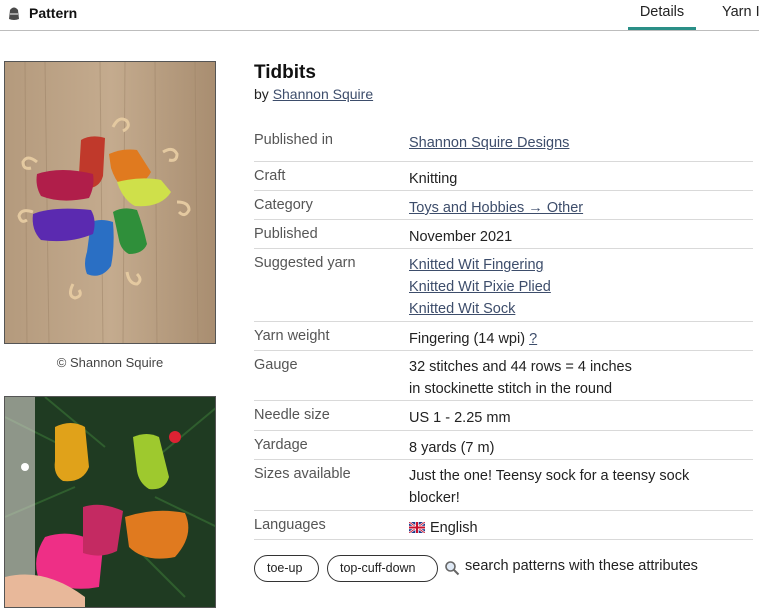 The image size is (759, 614). What do you see at coordinates (276, 365) in the screenshot?
I see `detail-label: Gauge` at bounding box center [276, 365].